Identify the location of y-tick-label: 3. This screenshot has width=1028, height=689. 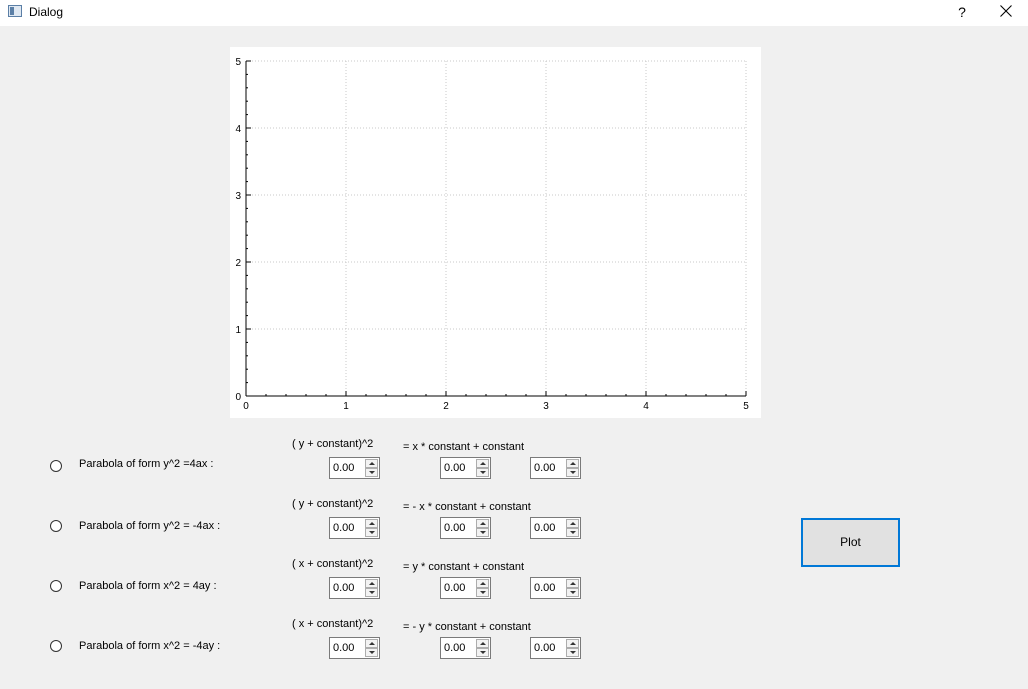
(238, 196).